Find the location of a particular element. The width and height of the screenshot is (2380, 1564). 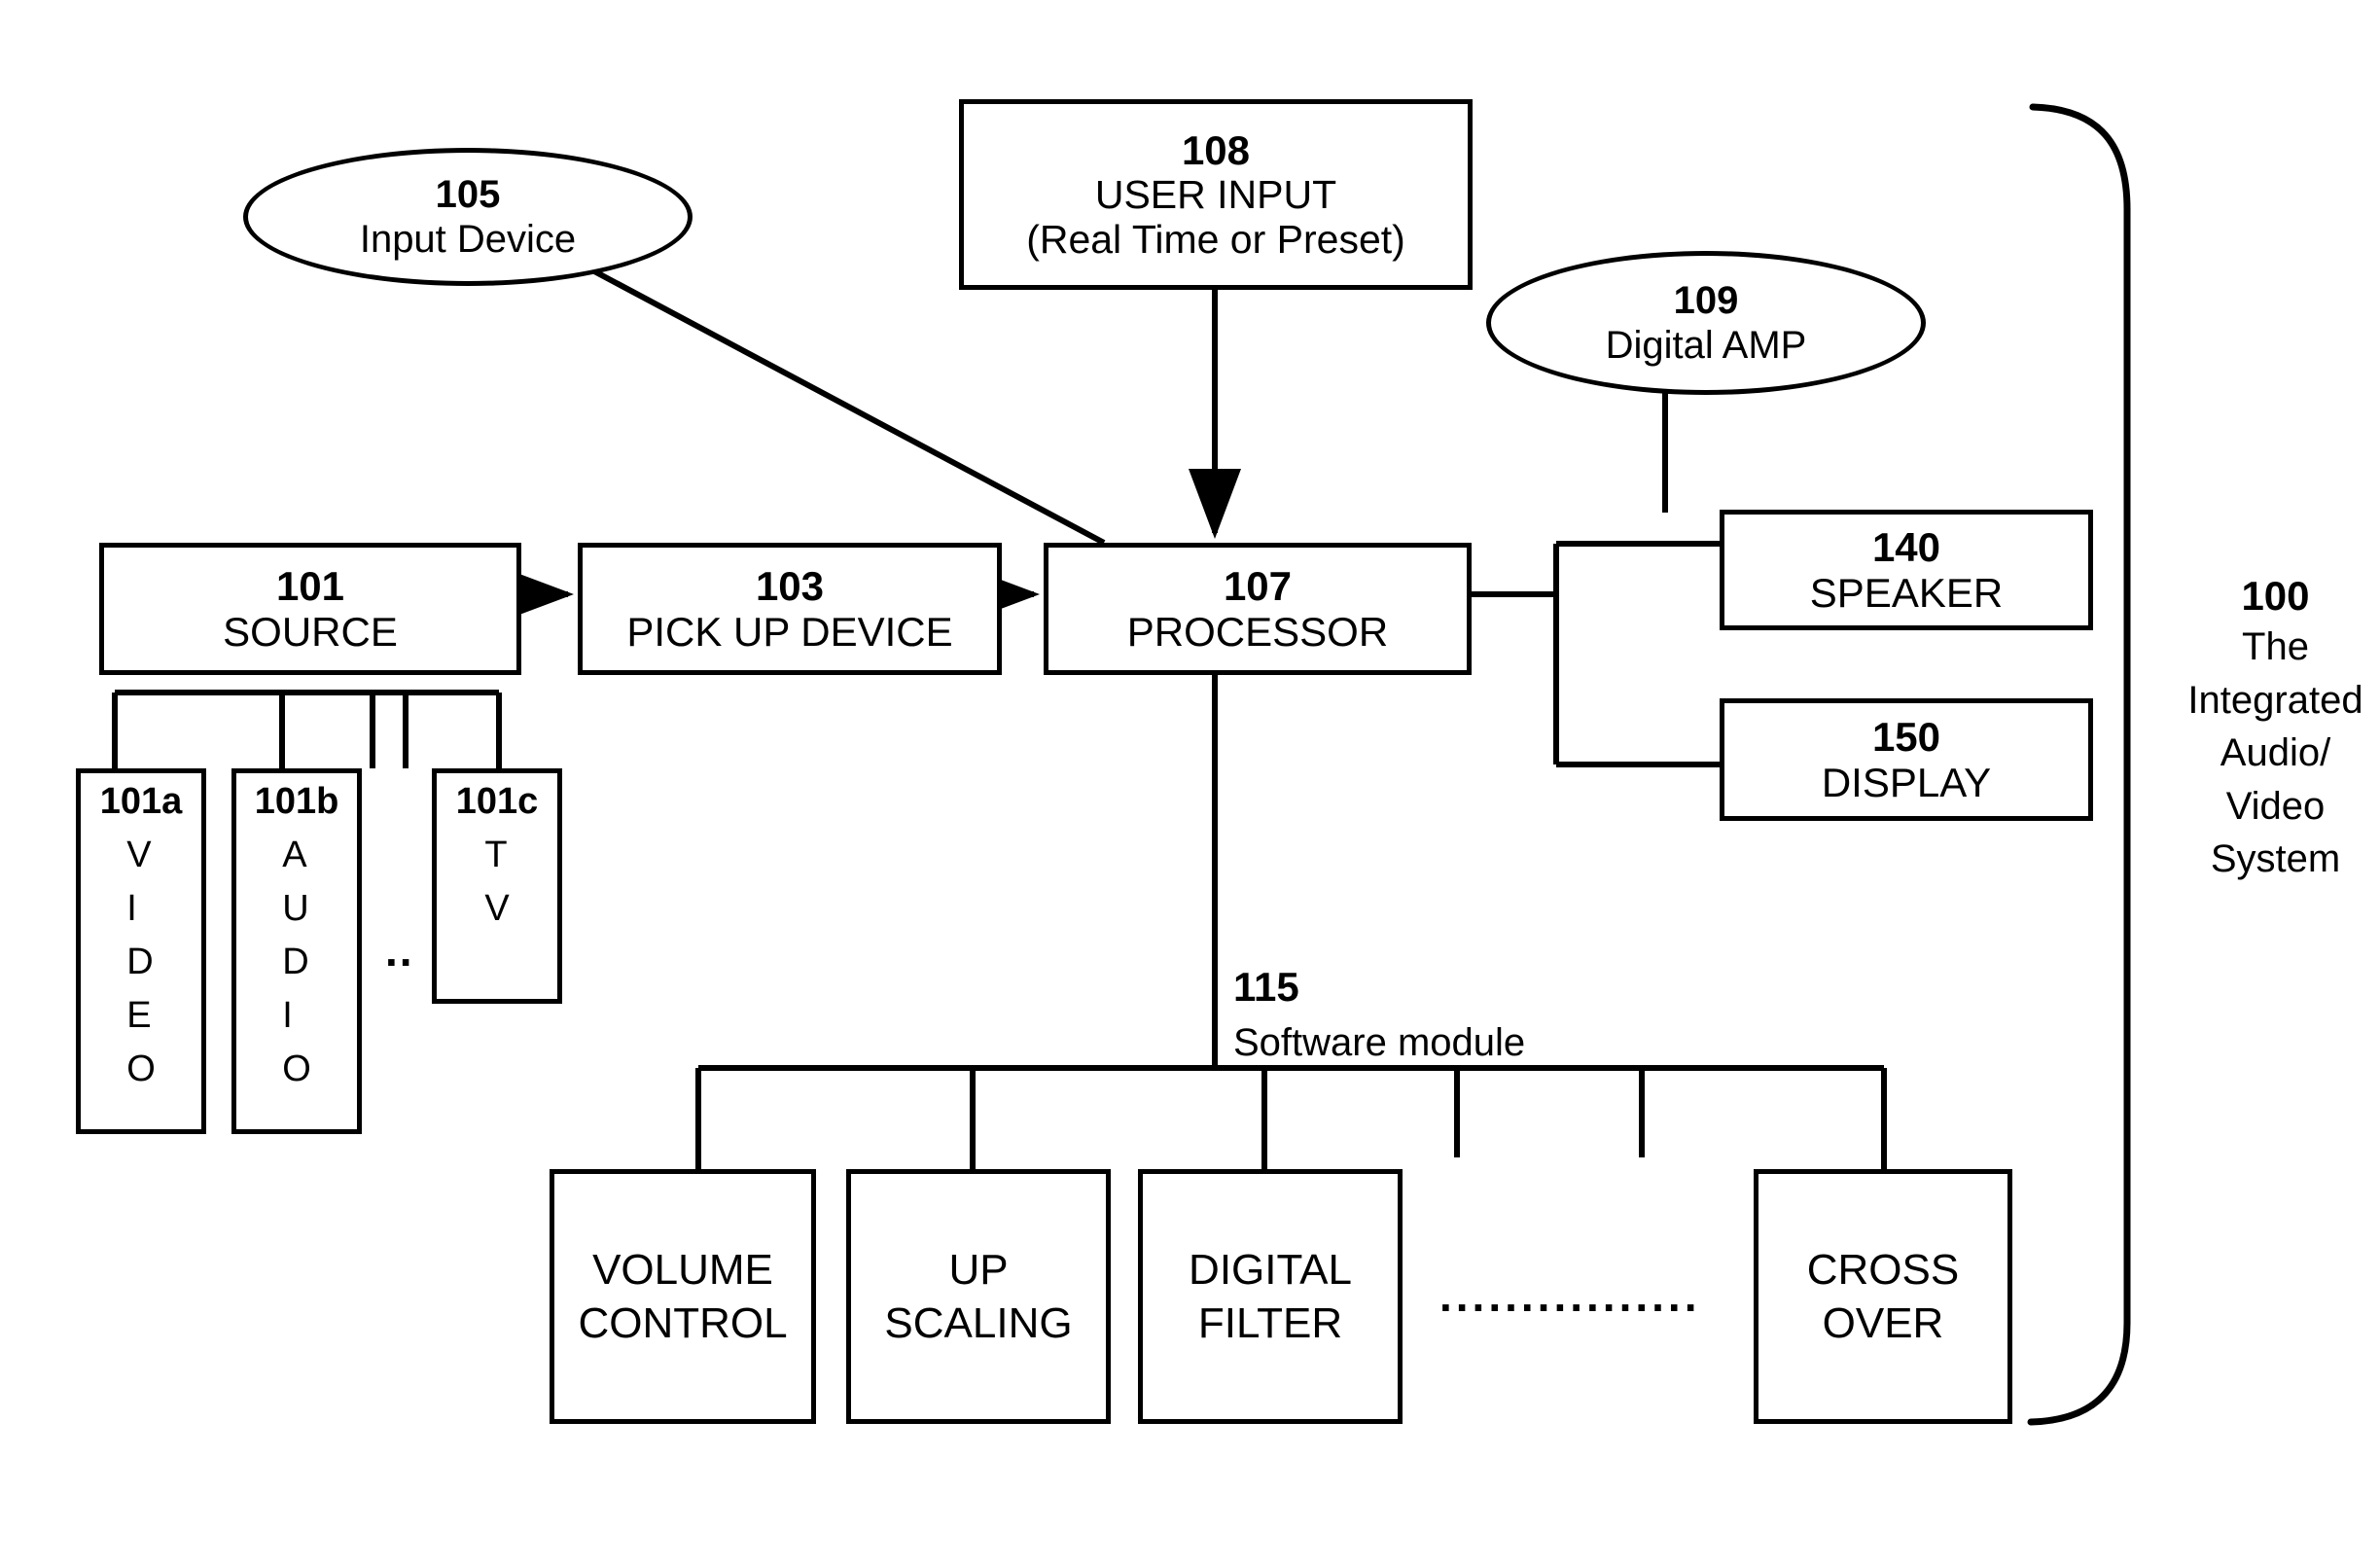

wire-inputdevice-to-processor is located at coordinates (843, 404).